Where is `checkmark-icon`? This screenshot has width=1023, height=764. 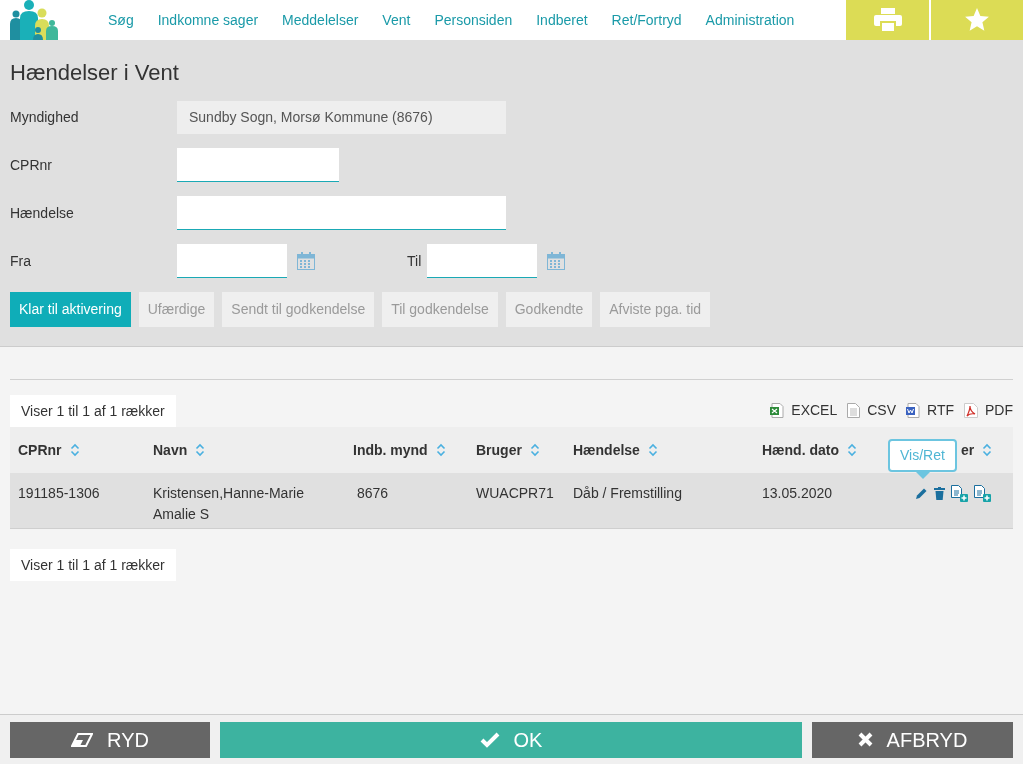
checkmark-icon is located at coordinates (489, 739).